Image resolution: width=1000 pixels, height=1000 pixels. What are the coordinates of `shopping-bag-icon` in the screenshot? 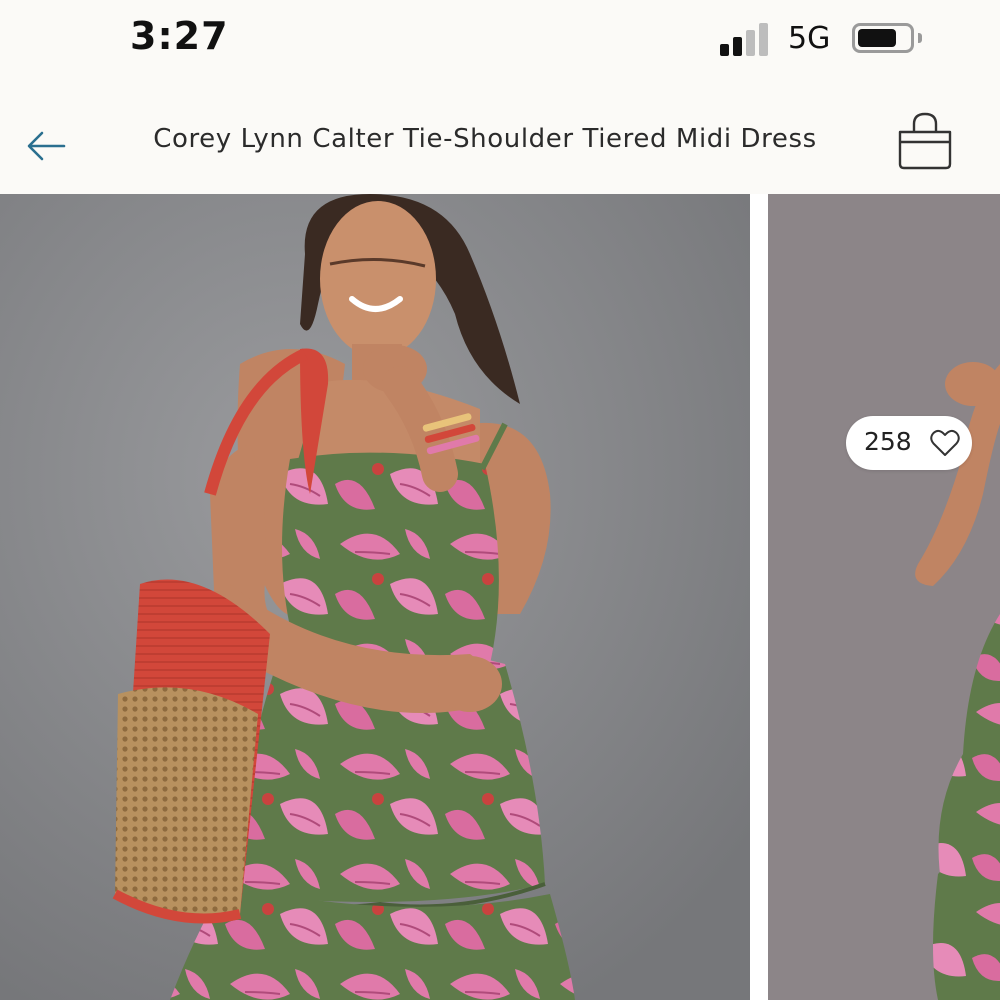 It's located at (925, 141).